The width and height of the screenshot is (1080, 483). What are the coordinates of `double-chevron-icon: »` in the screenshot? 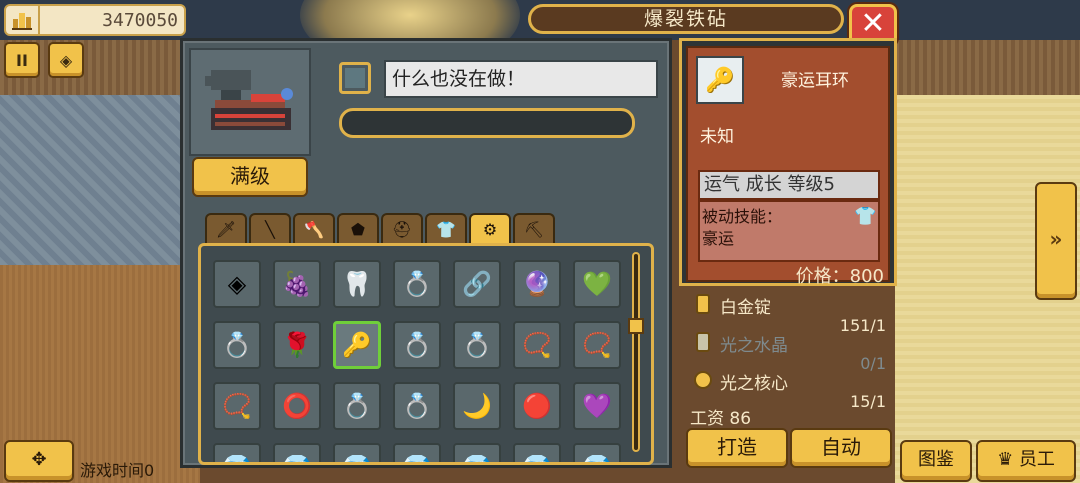 It's located at (1056, 239).